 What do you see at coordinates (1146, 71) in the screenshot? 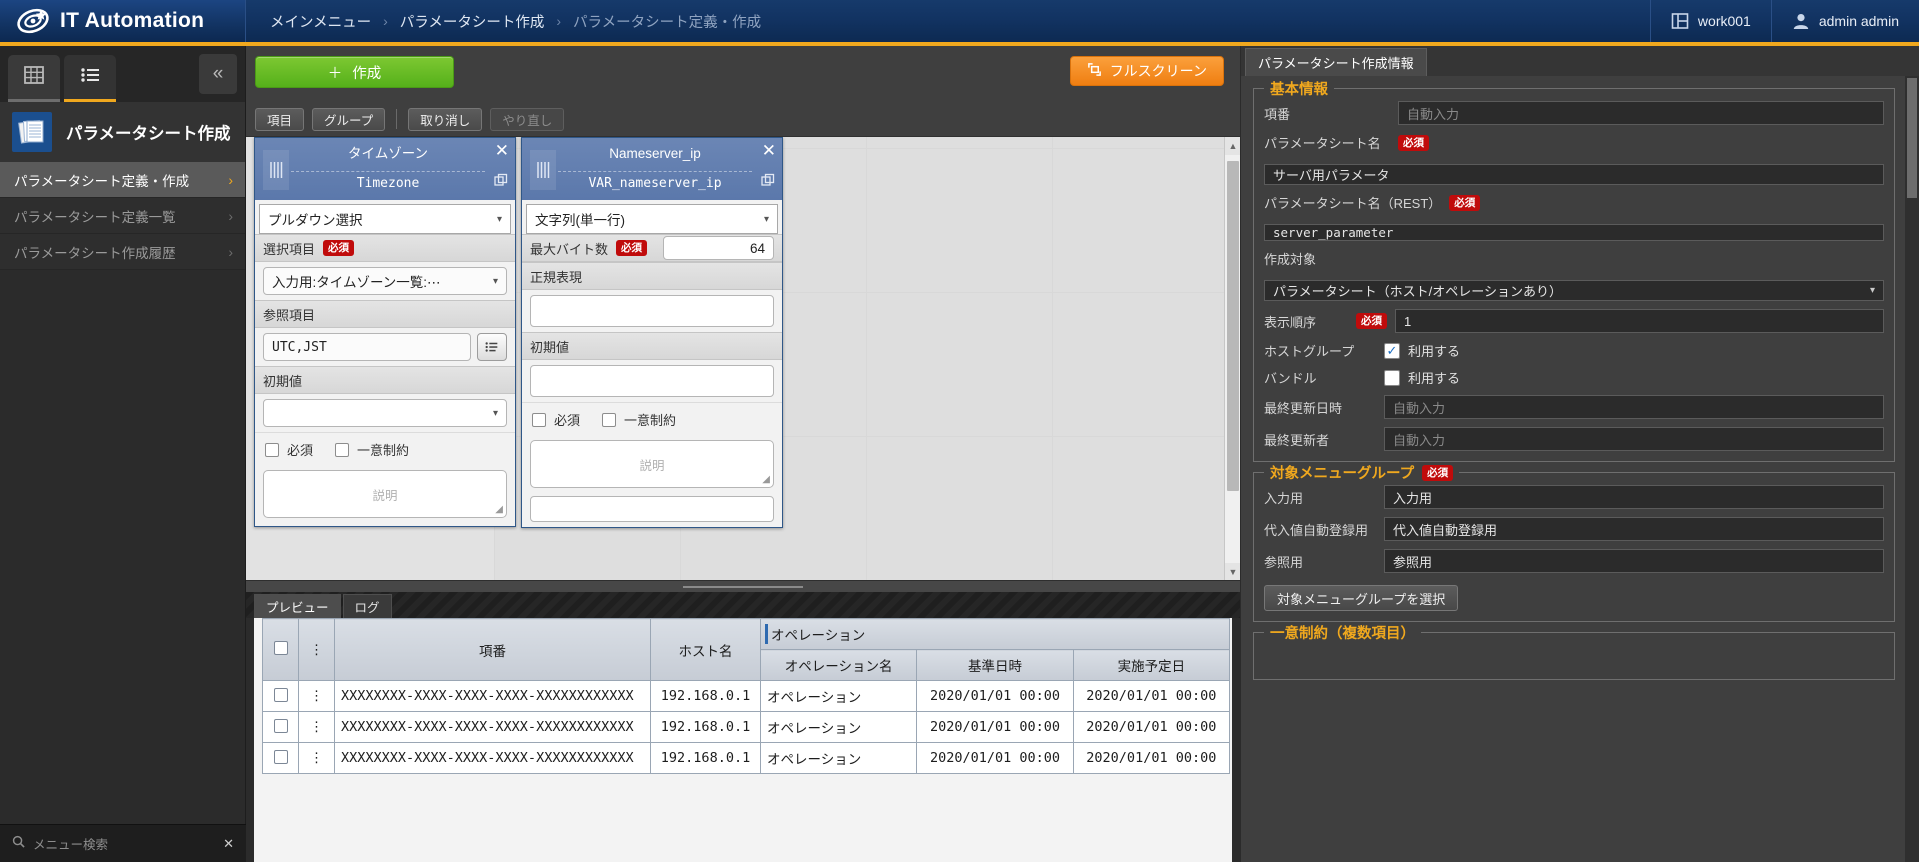
I see `fullscreen-button: フルスクリーン` at bounding box center [1146, 71].